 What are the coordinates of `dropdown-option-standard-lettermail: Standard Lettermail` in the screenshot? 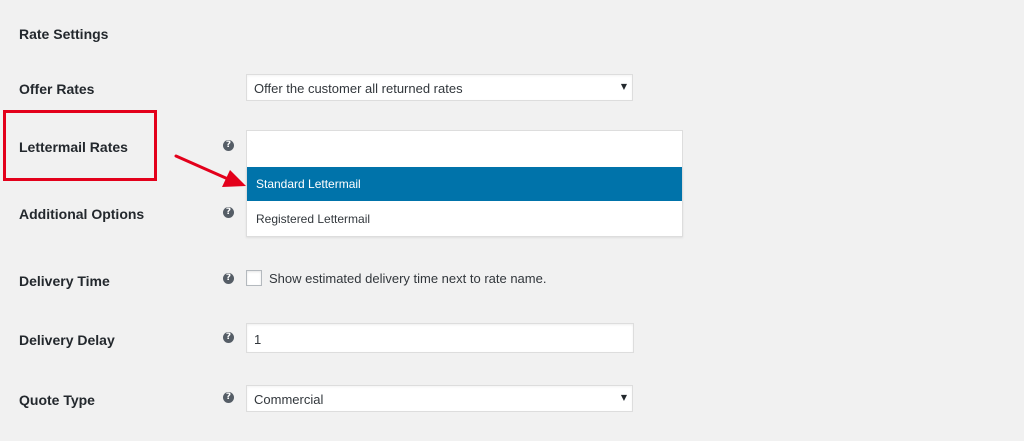 It's located at (464, 184).